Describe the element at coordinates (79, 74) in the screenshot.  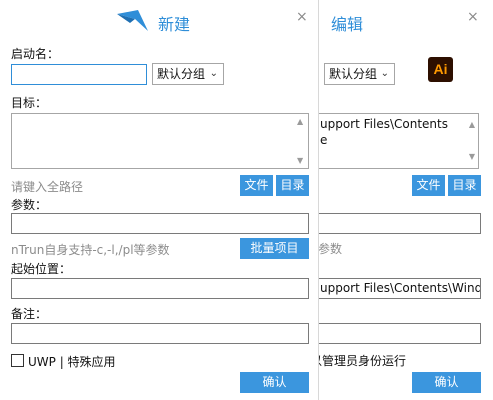
I see `name-input` at that location.